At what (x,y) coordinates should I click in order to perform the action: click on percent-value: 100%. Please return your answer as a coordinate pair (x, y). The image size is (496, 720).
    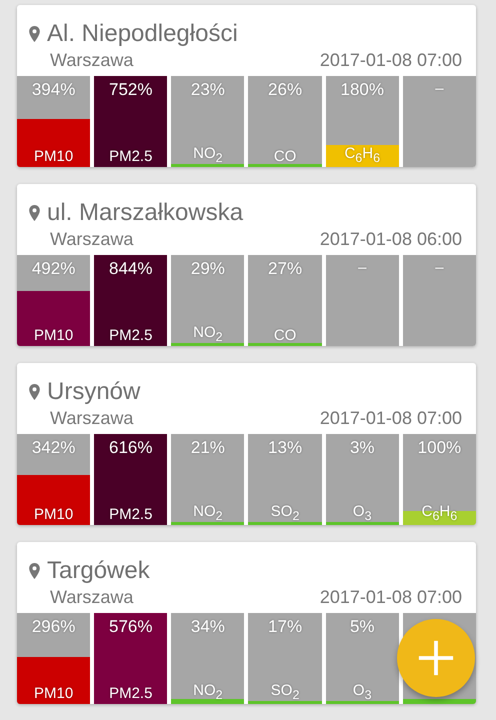
    Looking at the image, I should click on (440, 448).